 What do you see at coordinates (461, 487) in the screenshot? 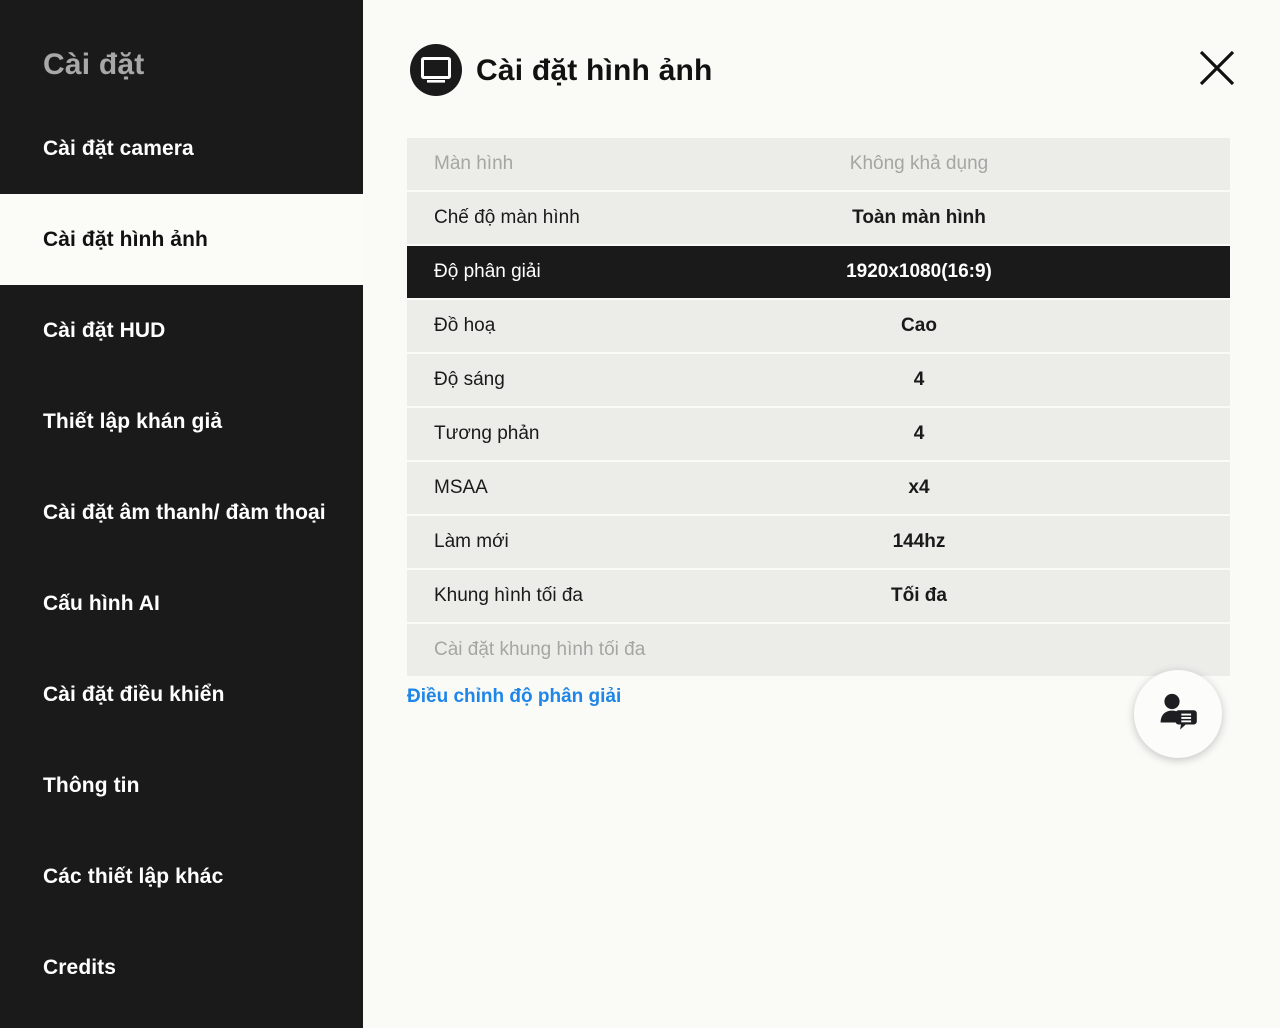
I see `setting-label: MSAA` at bounding box center [461, 487].